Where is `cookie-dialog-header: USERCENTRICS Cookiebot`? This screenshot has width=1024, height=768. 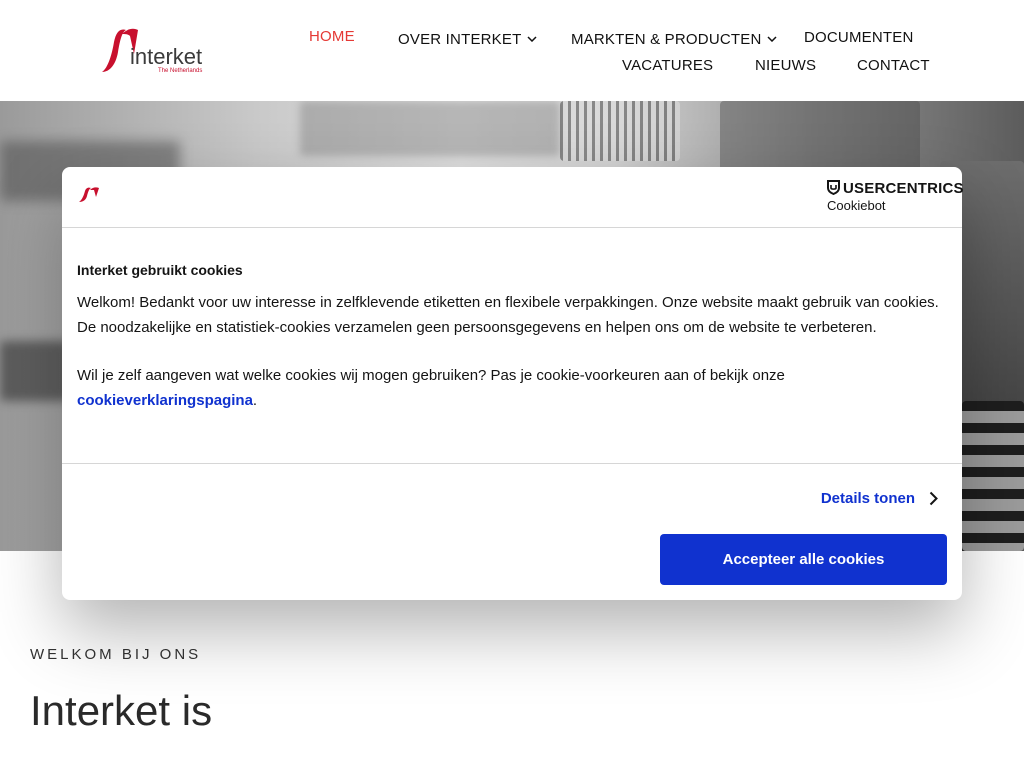
cookie-dialog-header: USERCENTRICS Cookiebot is located at coordinates (513, 197).